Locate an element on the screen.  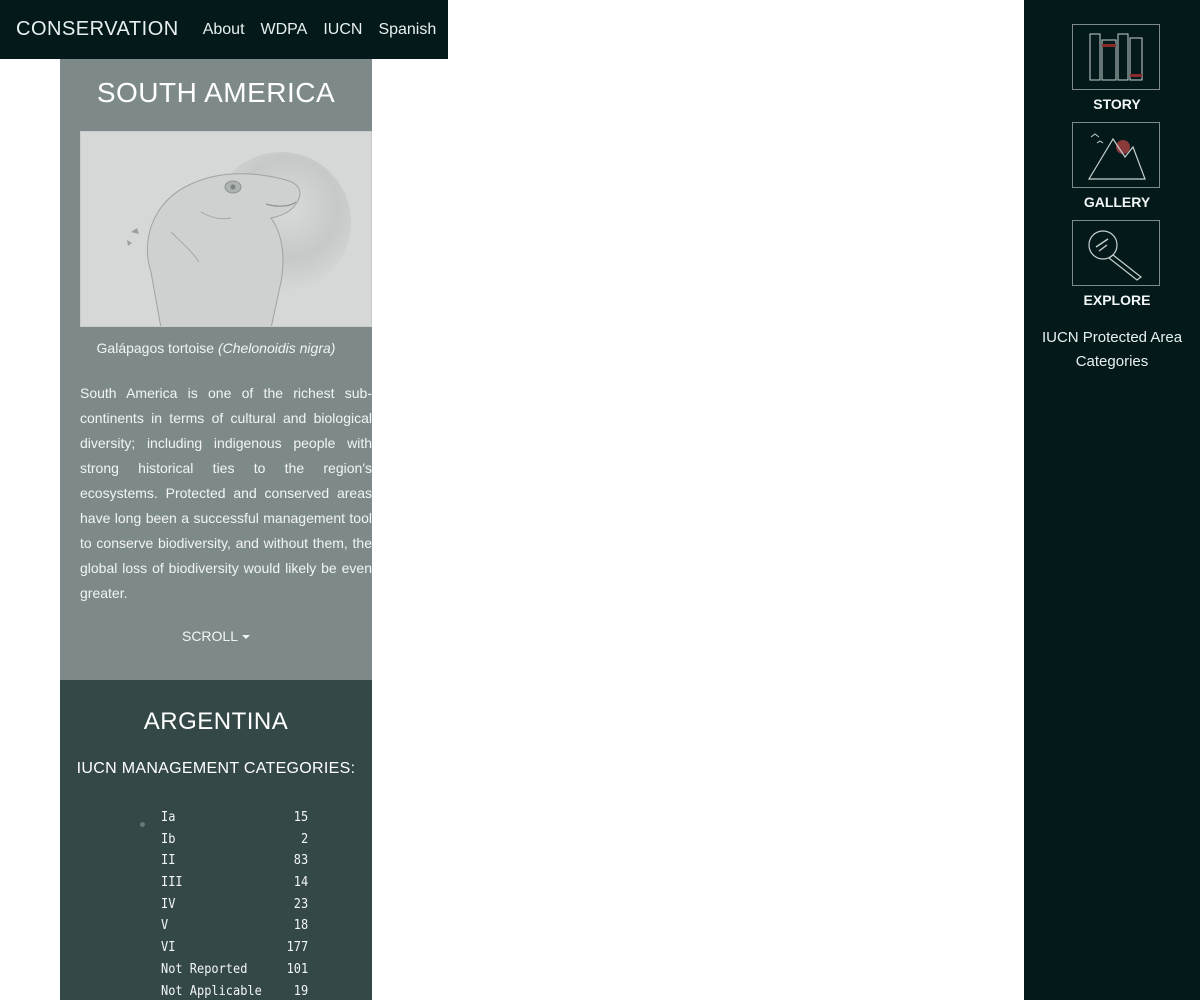
top-navbar: CONSERVATION About WDPA IUCN Spanish is located at coordinates (224, 29).